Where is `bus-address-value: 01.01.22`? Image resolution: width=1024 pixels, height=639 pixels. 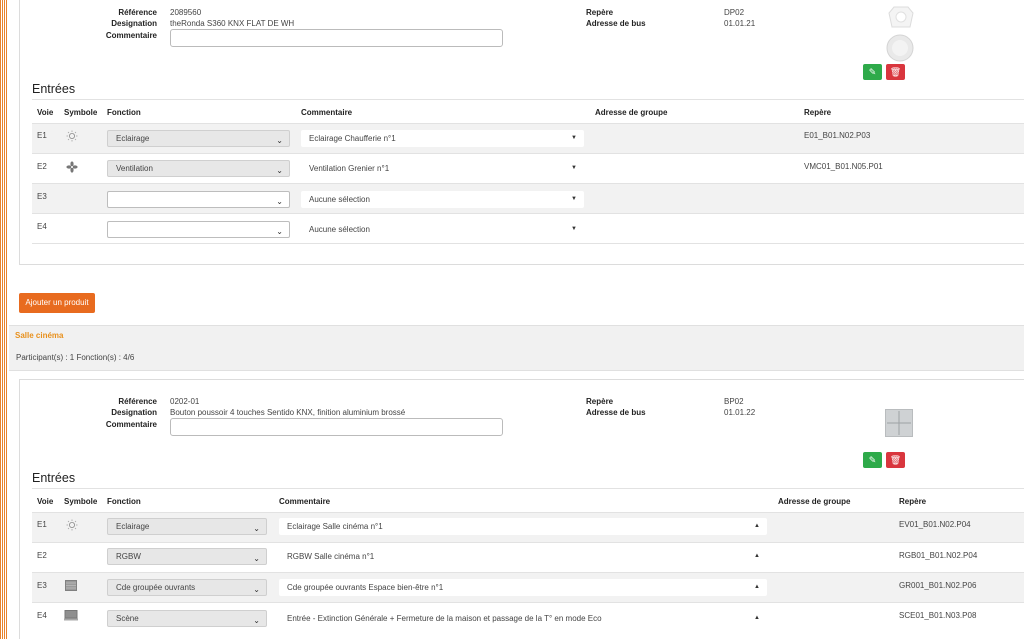 bus-address-value: 01.01.22 is located at coordinates (740, 412).